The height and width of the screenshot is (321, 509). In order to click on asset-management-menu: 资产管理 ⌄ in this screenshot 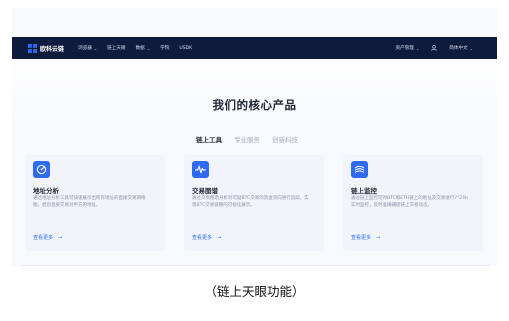, I will do `click(407, 48)`.